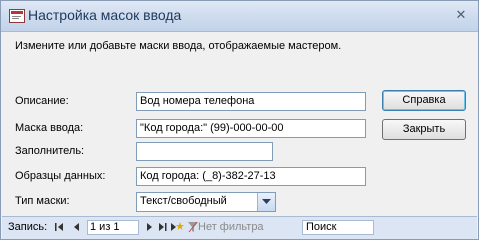  Describe the element at coordinates (204, 151) in the screenshot. I see `placeholder-field` at that location.